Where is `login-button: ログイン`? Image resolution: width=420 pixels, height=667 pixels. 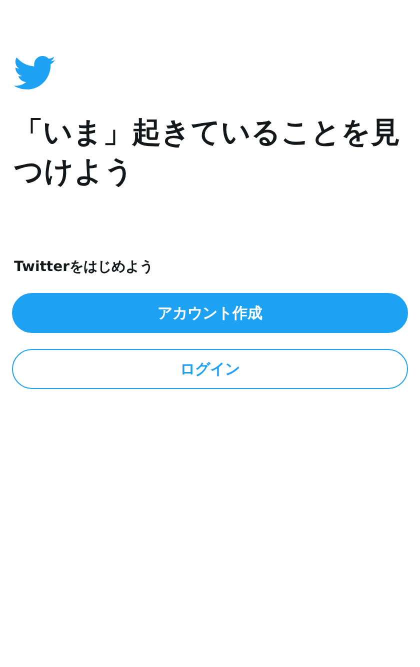
login-button: ログイン is located at coordinates (210, 369).